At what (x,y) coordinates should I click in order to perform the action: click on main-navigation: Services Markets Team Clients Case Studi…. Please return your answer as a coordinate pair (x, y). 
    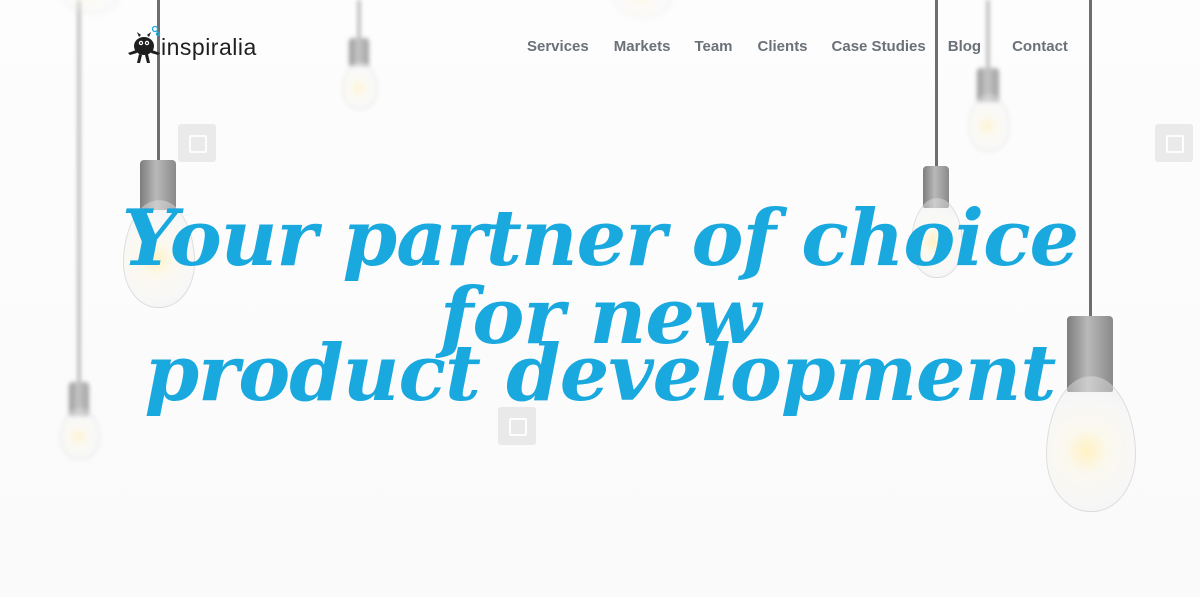
    Looking at the image, I should click on (797, 46).